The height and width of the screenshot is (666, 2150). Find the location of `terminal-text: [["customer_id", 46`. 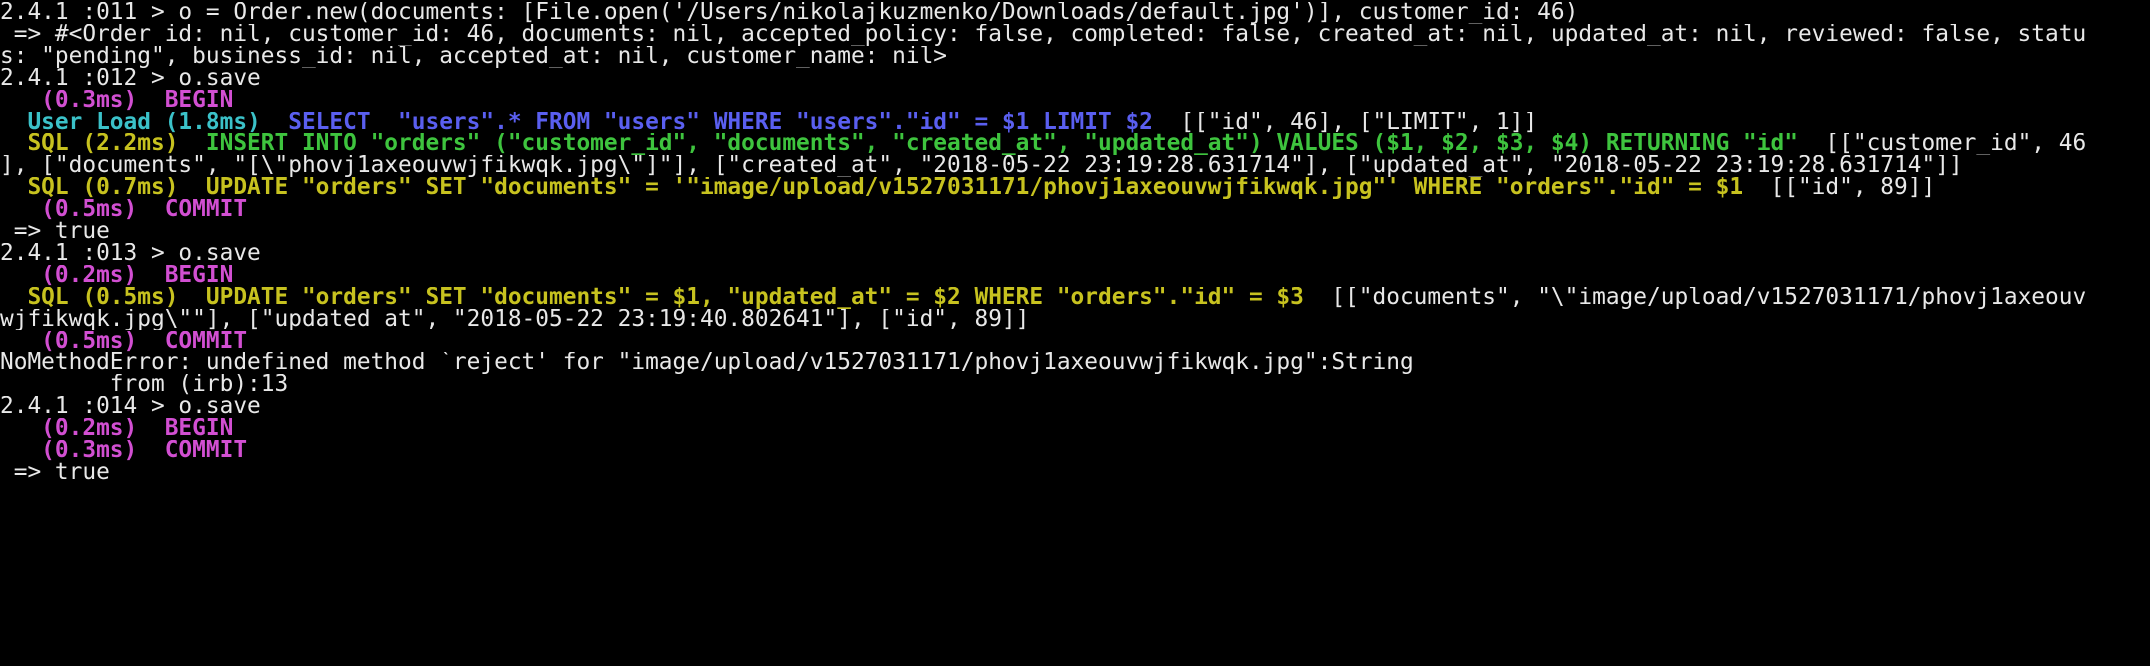

terminal-text: [["customer_id", 46 is located at coordinates (1942, 144).